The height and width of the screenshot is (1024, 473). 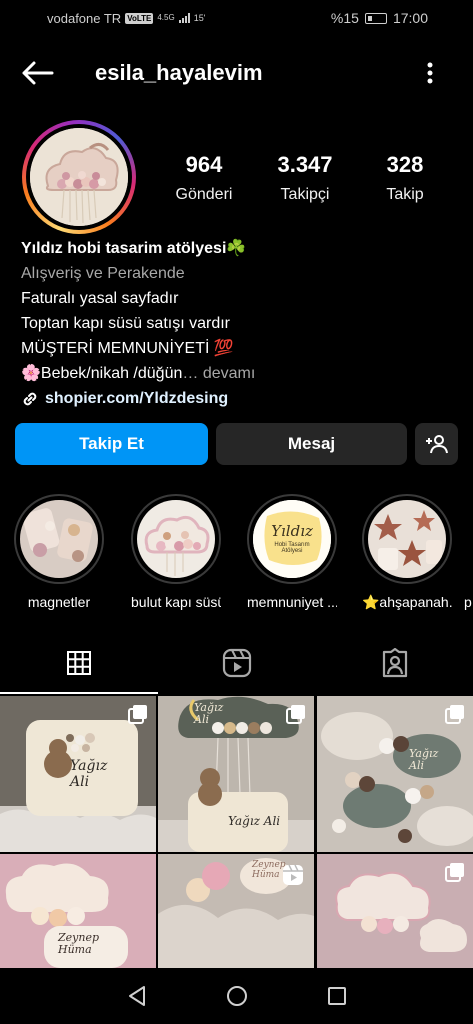 I want to click on highlight-partial: p, so click(x=468, y=552).